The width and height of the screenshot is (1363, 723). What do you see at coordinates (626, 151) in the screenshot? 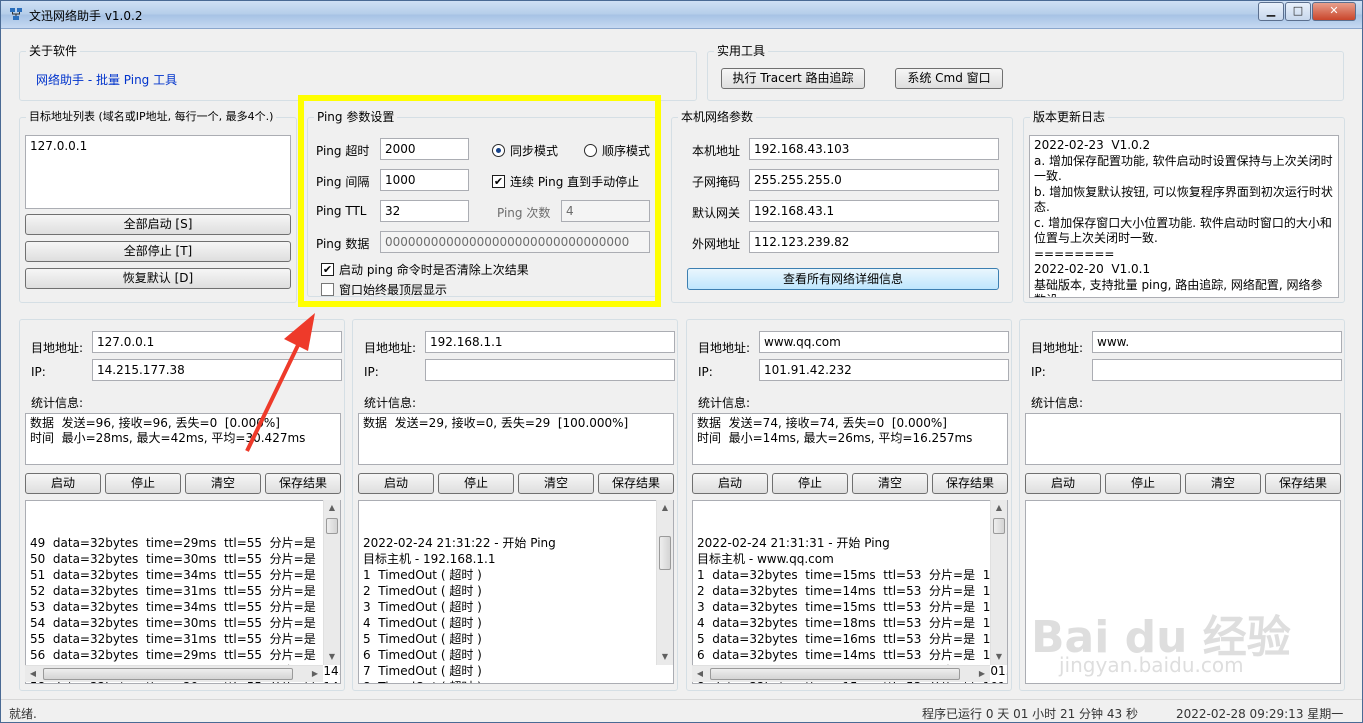
I see `seq-mode-label: 顺序模式` at bounding box center [626, 151].